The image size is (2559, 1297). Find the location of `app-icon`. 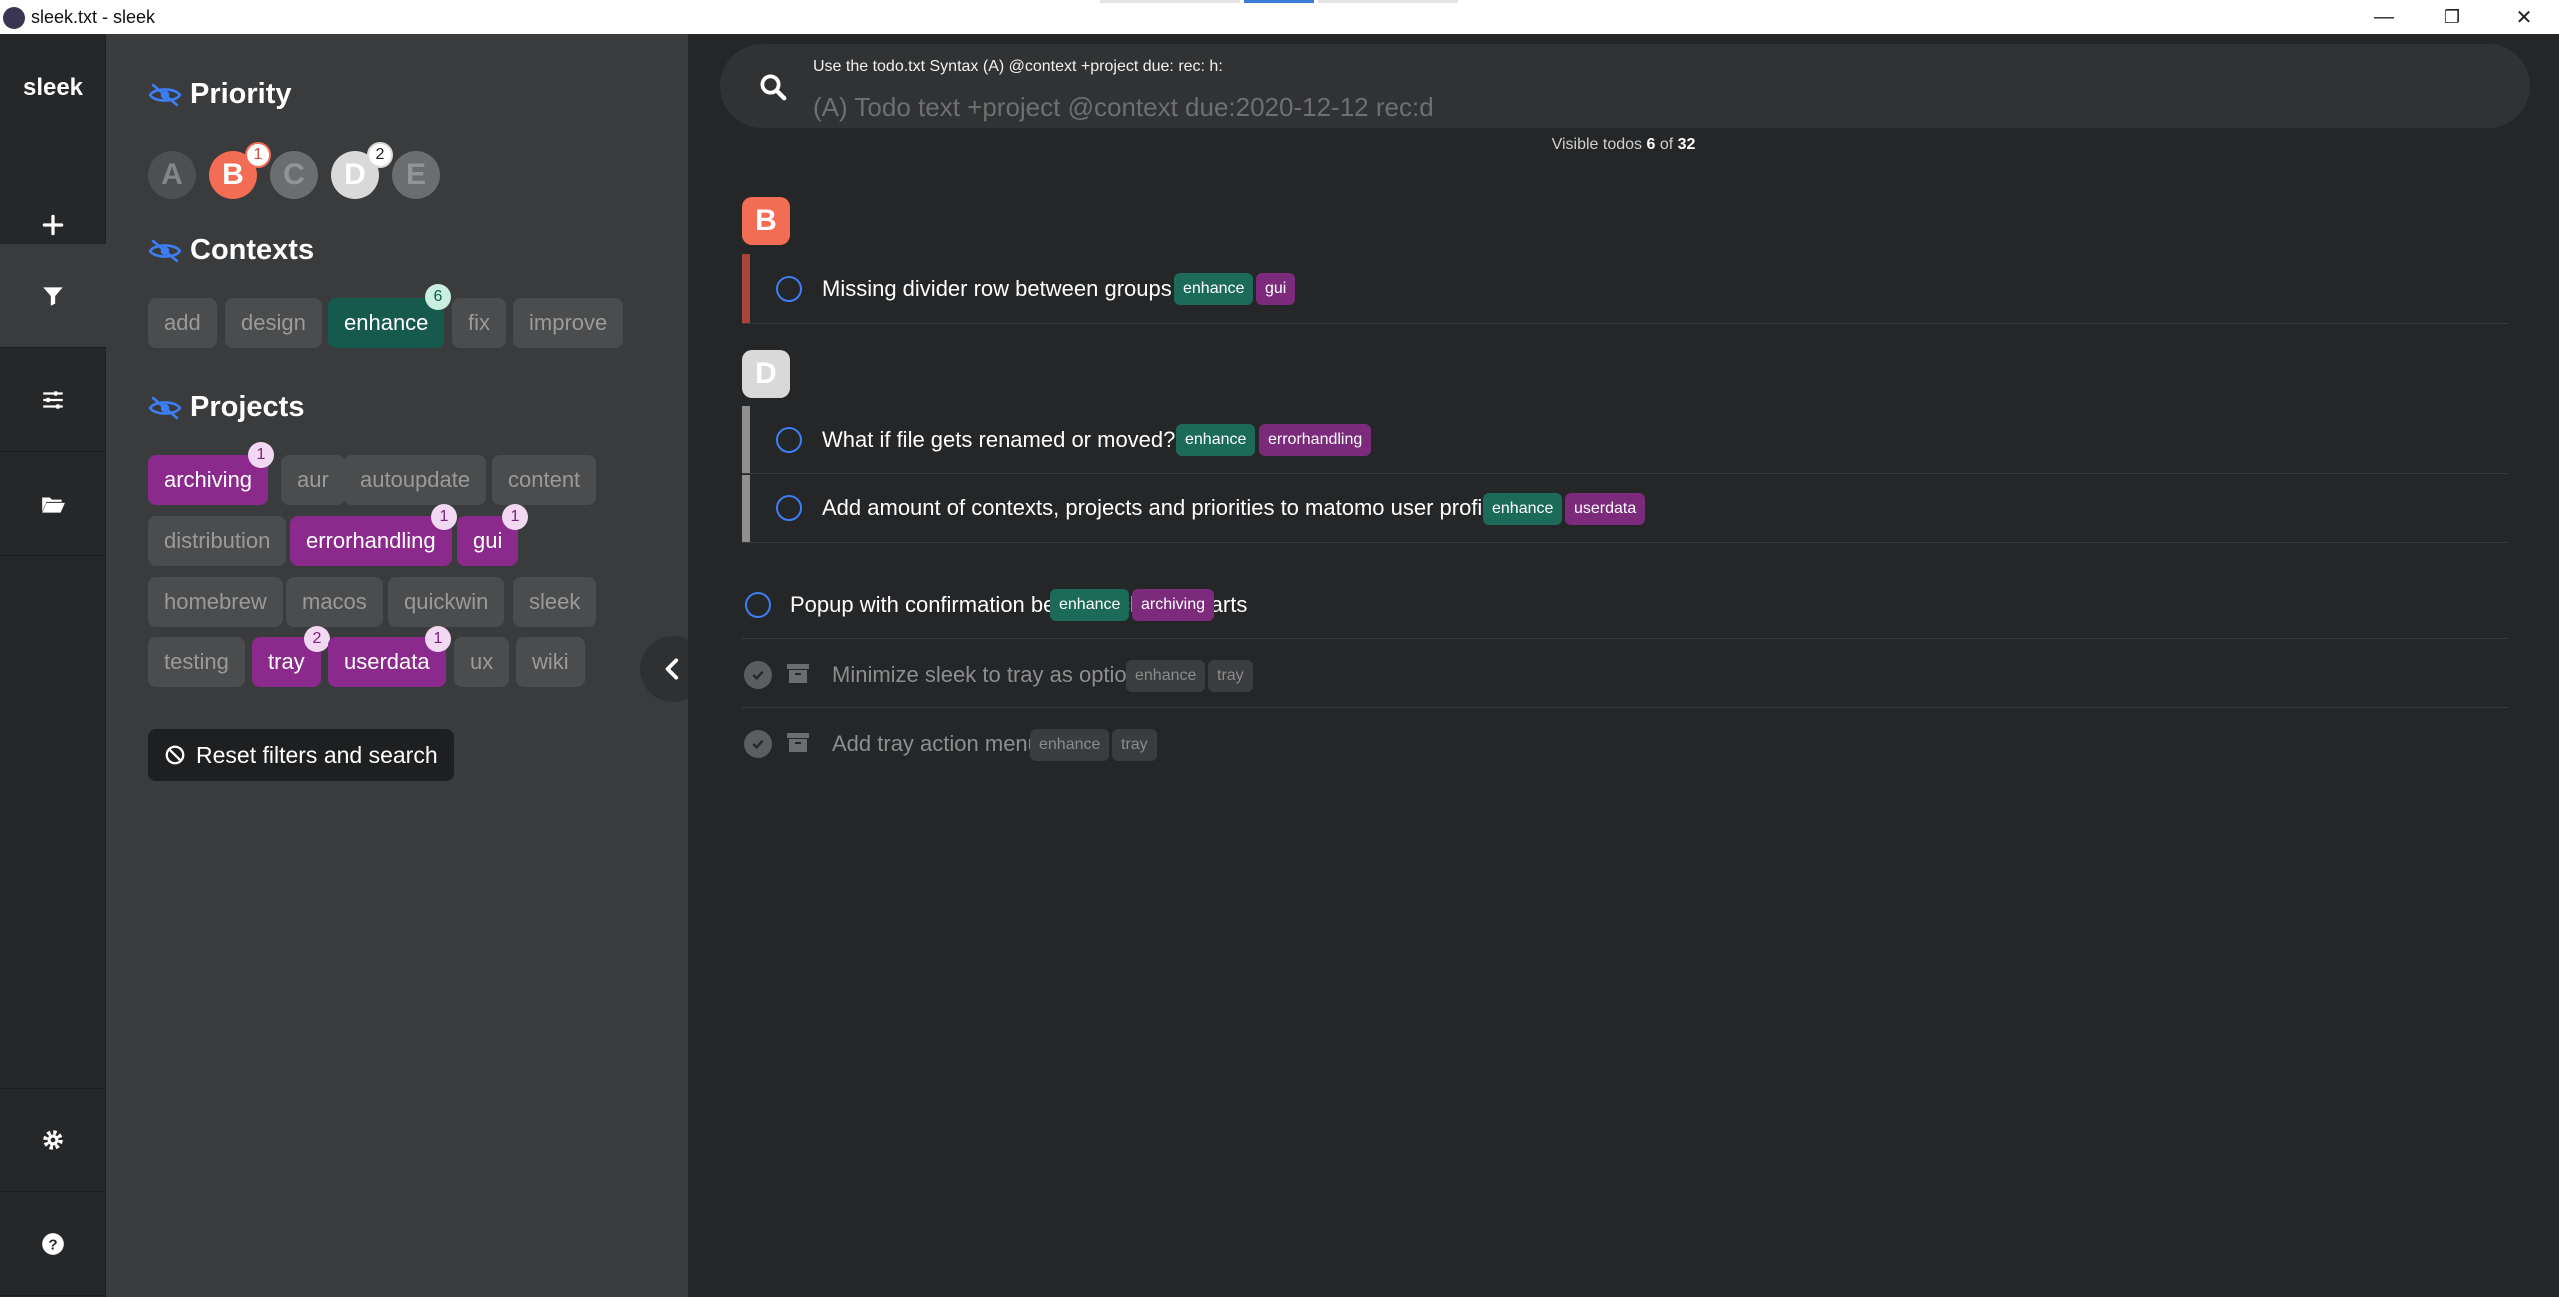

app-icon is located at coordinates (14, 18).